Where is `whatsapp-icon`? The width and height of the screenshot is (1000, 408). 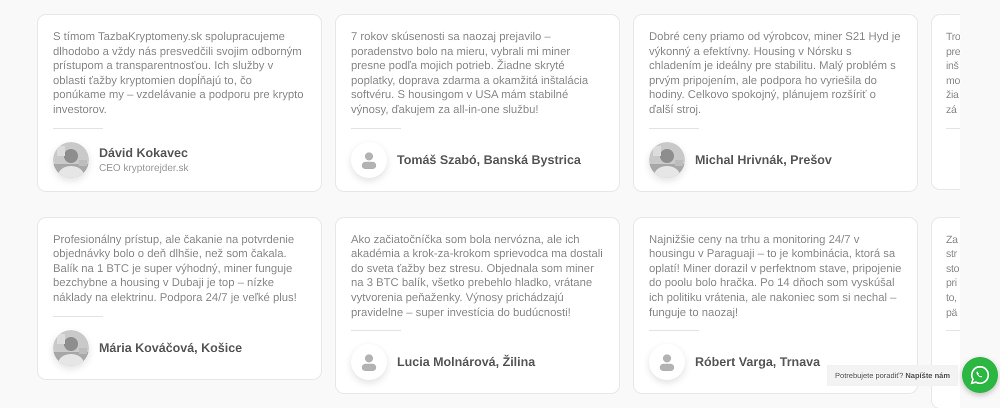 whatsapp-icon is located at coordinates (980, 375).